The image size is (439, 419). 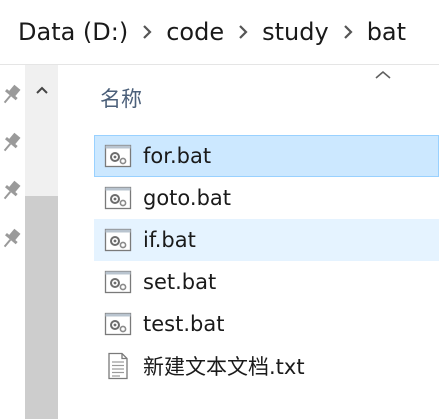 What do you see at coordinates (386, 32) in the screenshot?
I see `breadcrumb-item-bat: bat` at bounding box center [386, 32].